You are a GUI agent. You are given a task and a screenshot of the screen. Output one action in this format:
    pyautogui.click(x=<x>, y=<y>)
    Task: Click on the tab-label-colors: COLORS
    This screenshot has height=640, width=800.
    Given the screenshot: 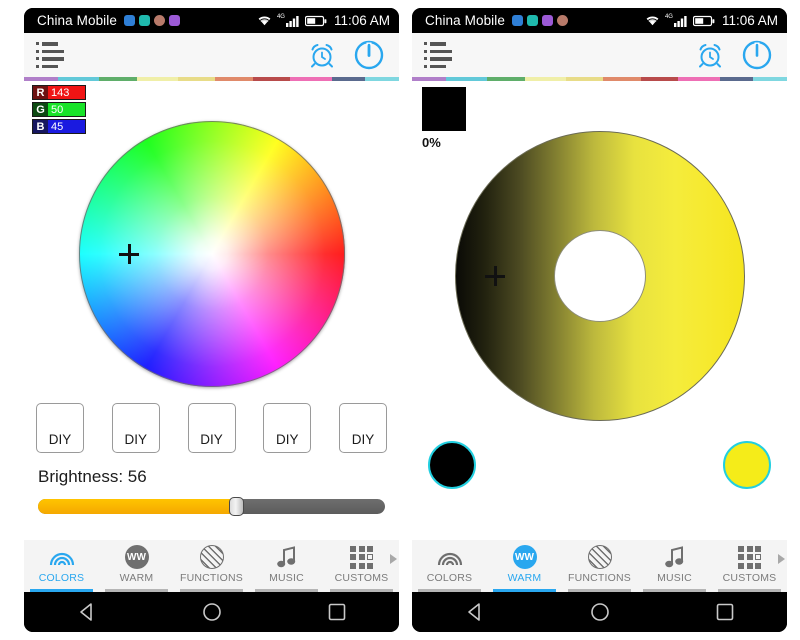 What is the action you would take?
    pyautogui.click(x=61, y=578)
    